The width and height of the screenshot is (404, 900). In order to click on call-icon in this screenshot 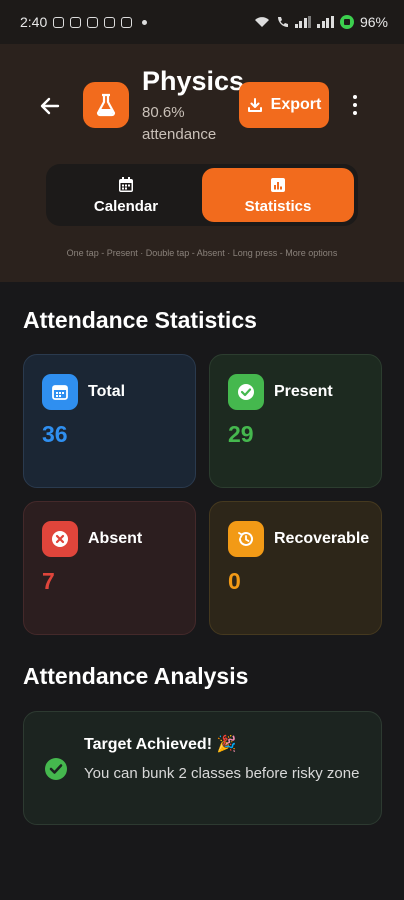, I will do `click(282, 21)`.